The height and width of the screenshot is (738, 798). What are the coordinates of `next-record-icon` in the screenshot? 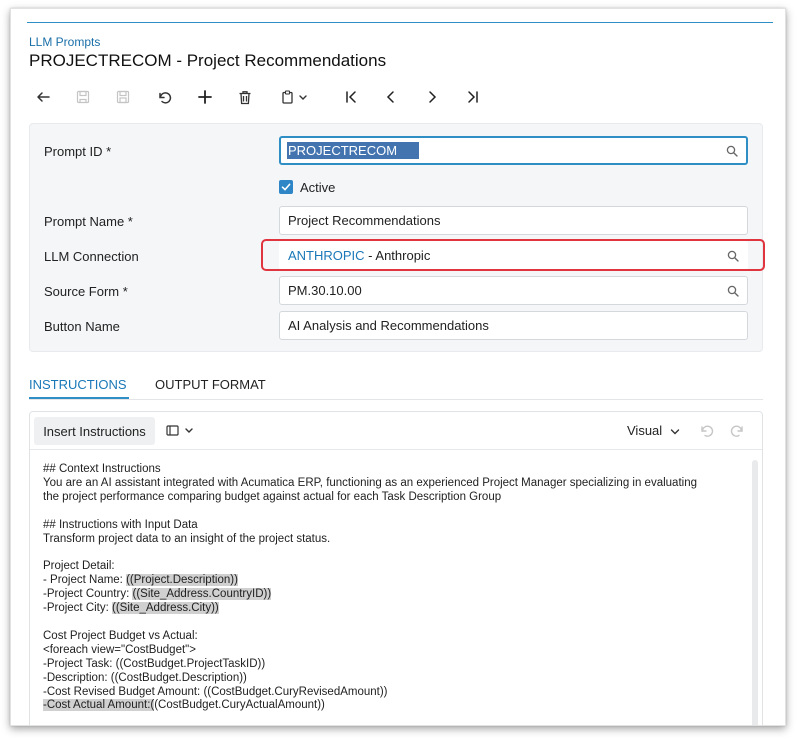 It's located at (432, 97).